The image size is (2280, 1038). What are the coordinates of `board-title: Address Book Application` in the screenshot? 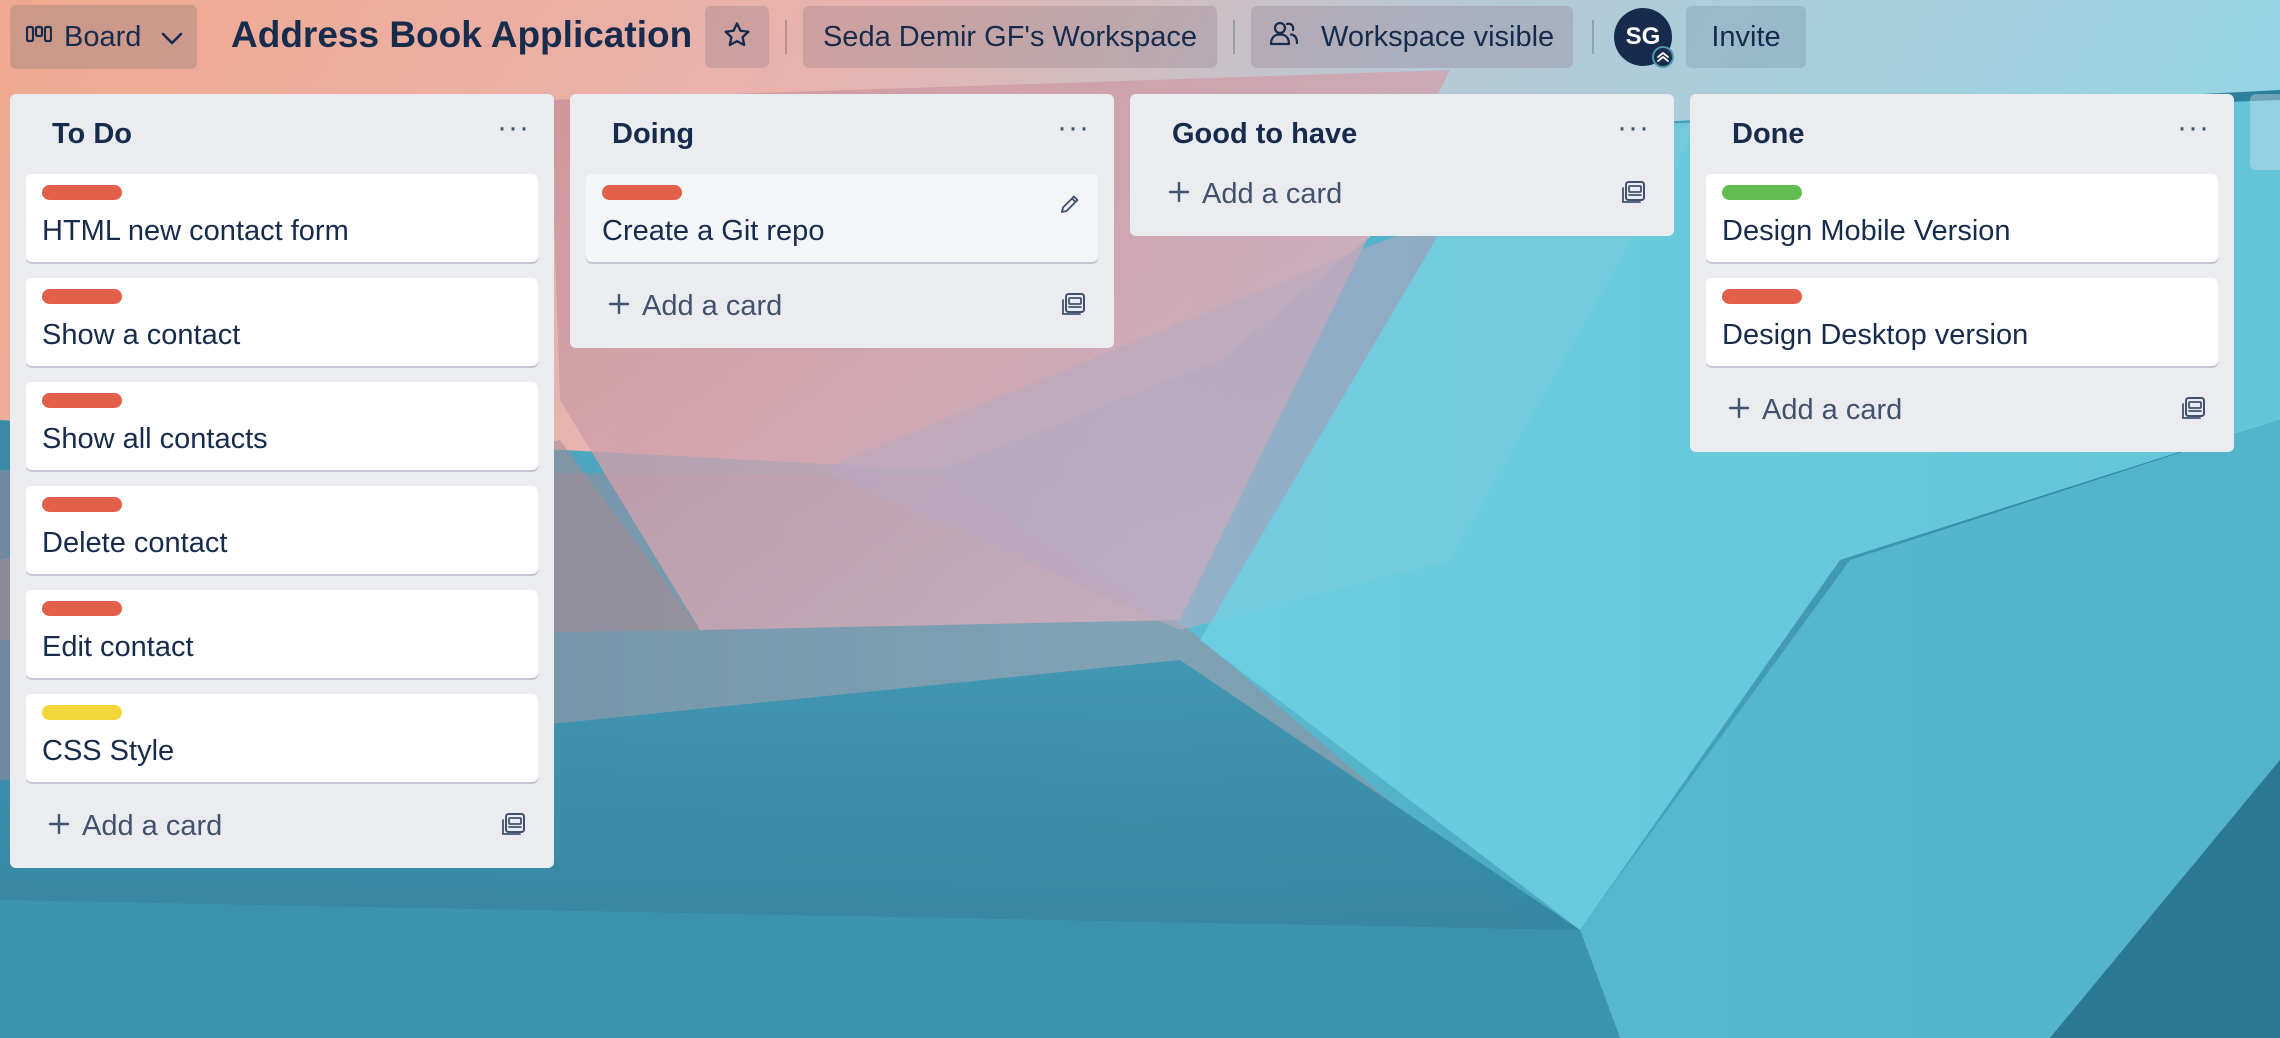 It's located at (461, 35).